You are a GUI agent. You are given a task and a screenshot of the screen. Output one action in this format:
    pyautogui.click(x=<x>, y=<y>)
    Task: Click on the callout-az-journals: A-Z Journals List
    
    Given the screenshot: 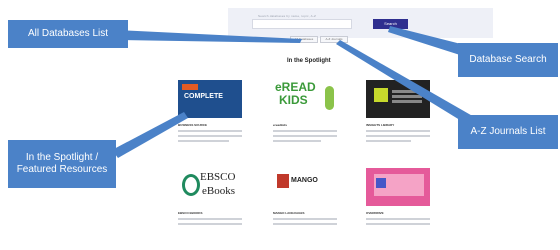 What is the action you would take?
    pyautogui.click(x=508, y=132)
    